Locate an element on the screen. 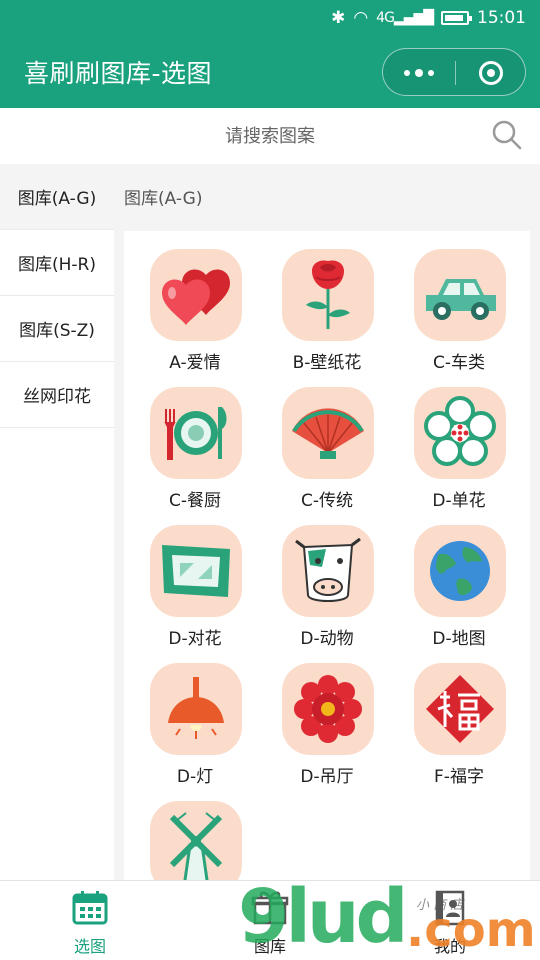 The width and height of the screenshot is (540, 960). pattern-item-cars: C-车类 is located at coordinates (459, 302).